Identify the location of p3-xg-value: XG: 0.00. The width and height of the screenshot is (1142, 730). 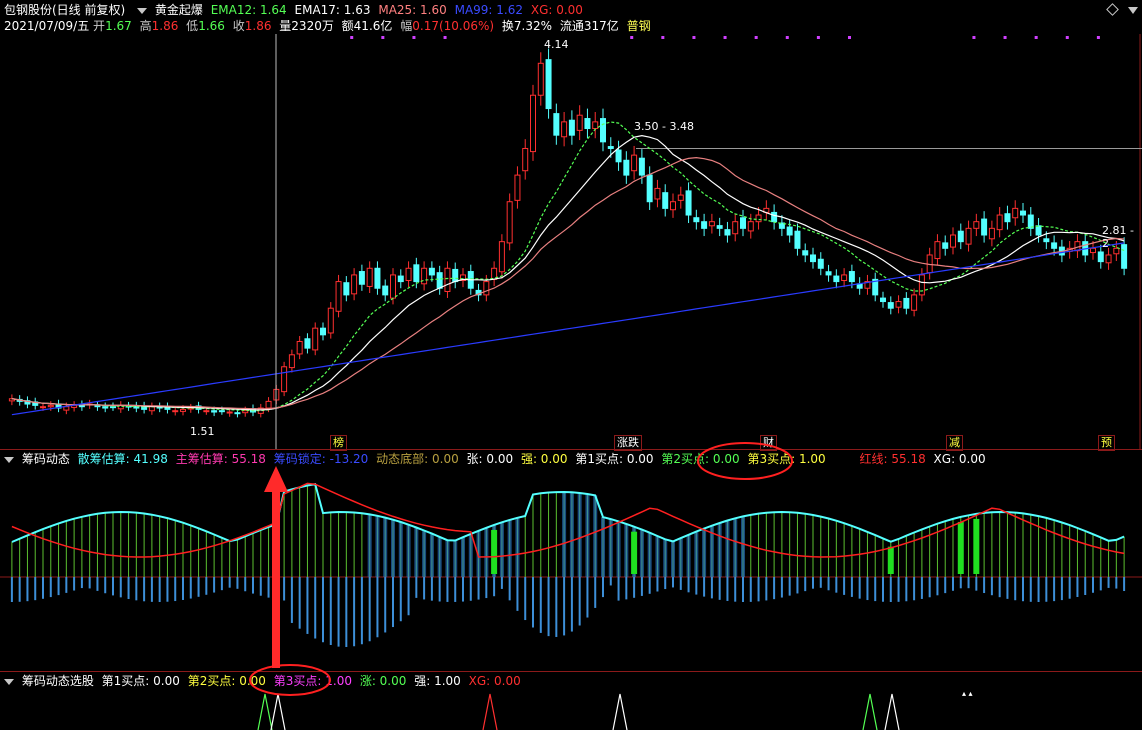
(494, 681).